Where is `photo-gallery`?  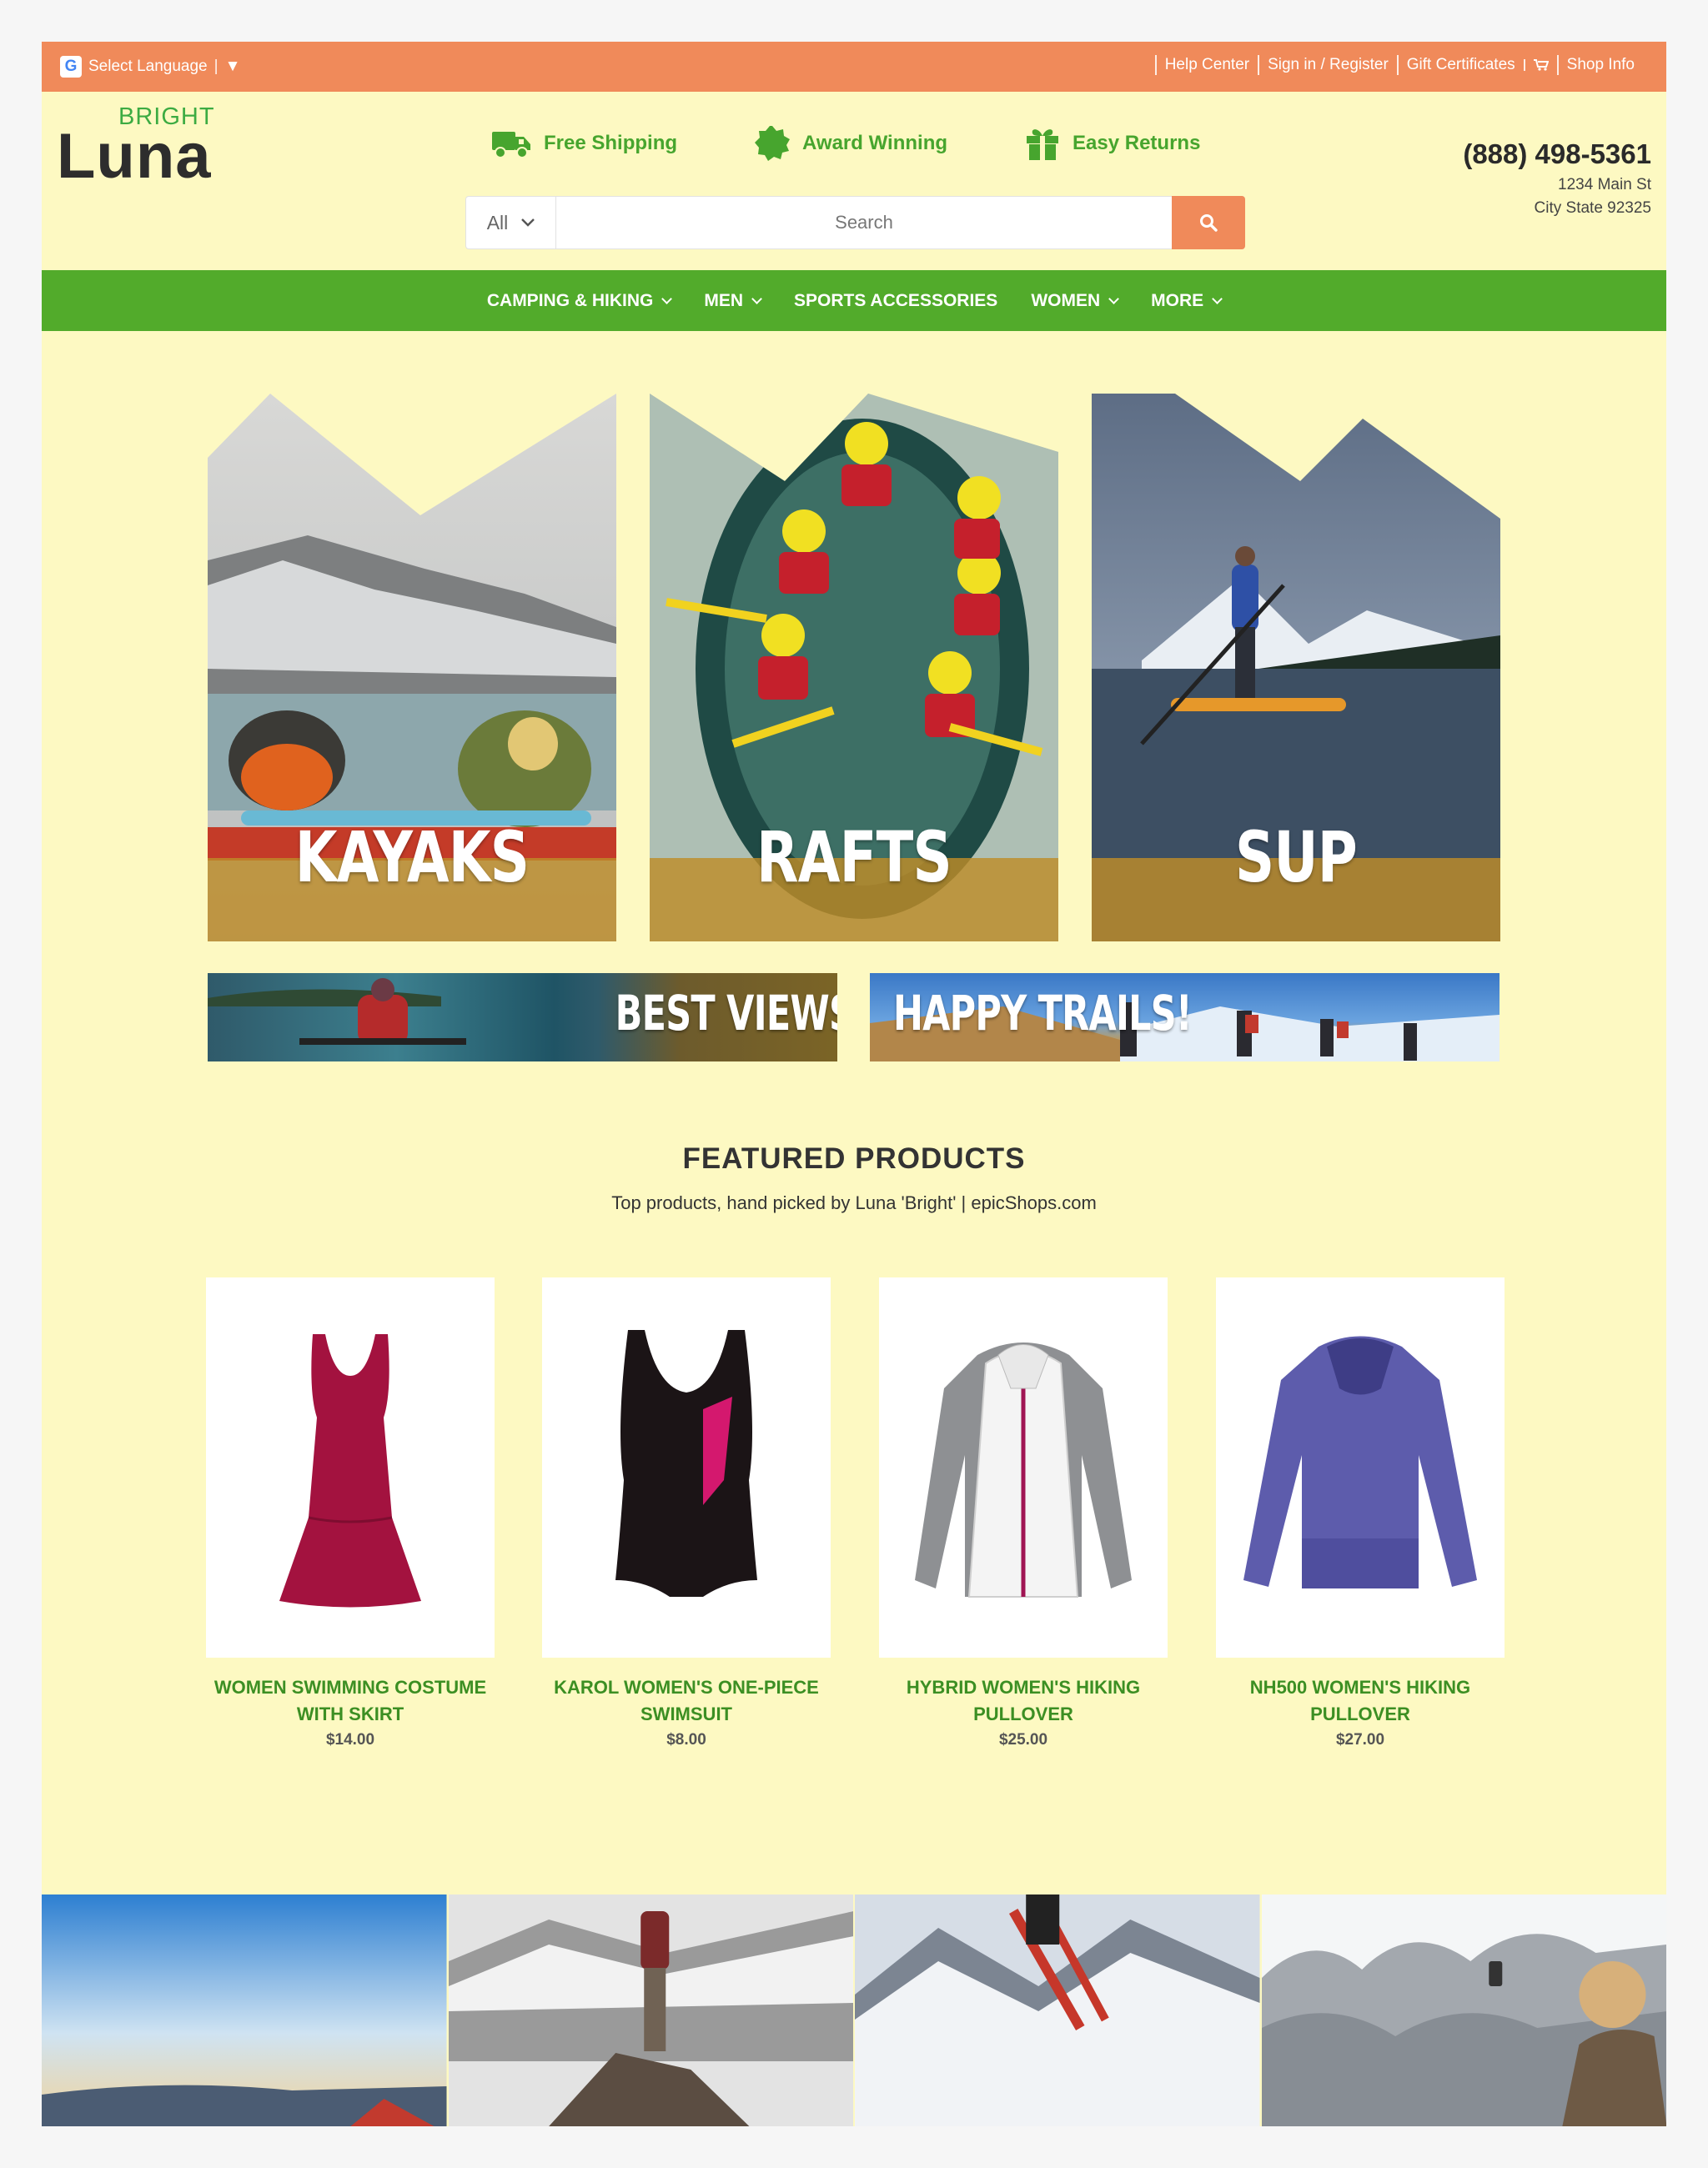
photo-gallery is located at coordinates (854, 2010).